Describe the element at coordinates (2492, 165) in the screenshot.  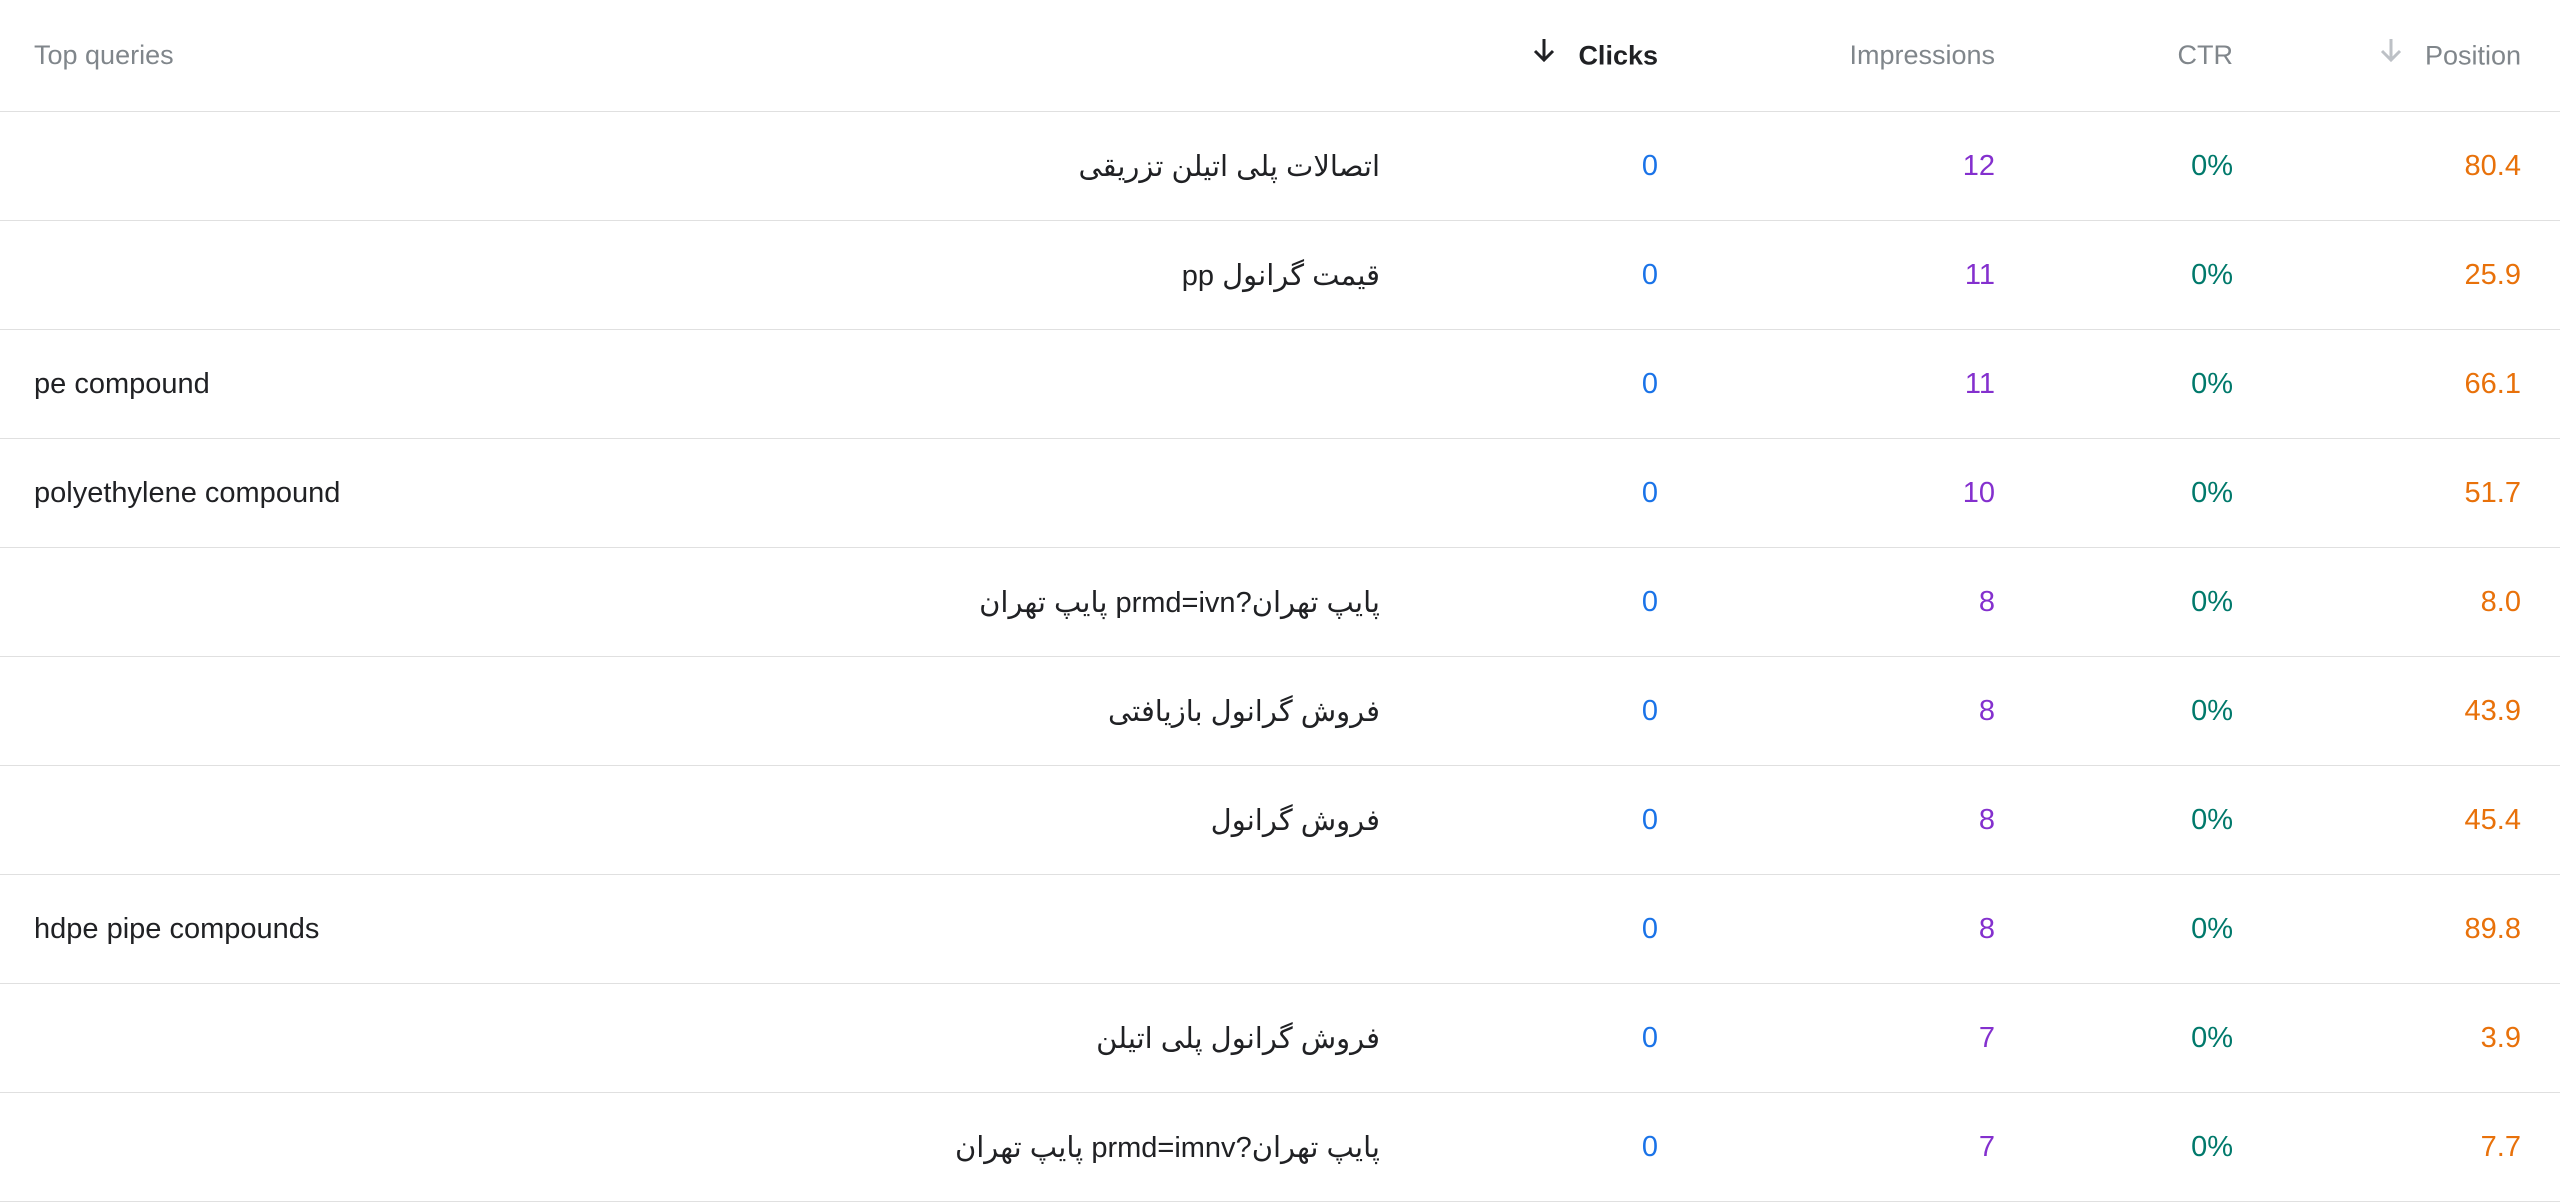
I see `position-cell: 80.4` at that location.